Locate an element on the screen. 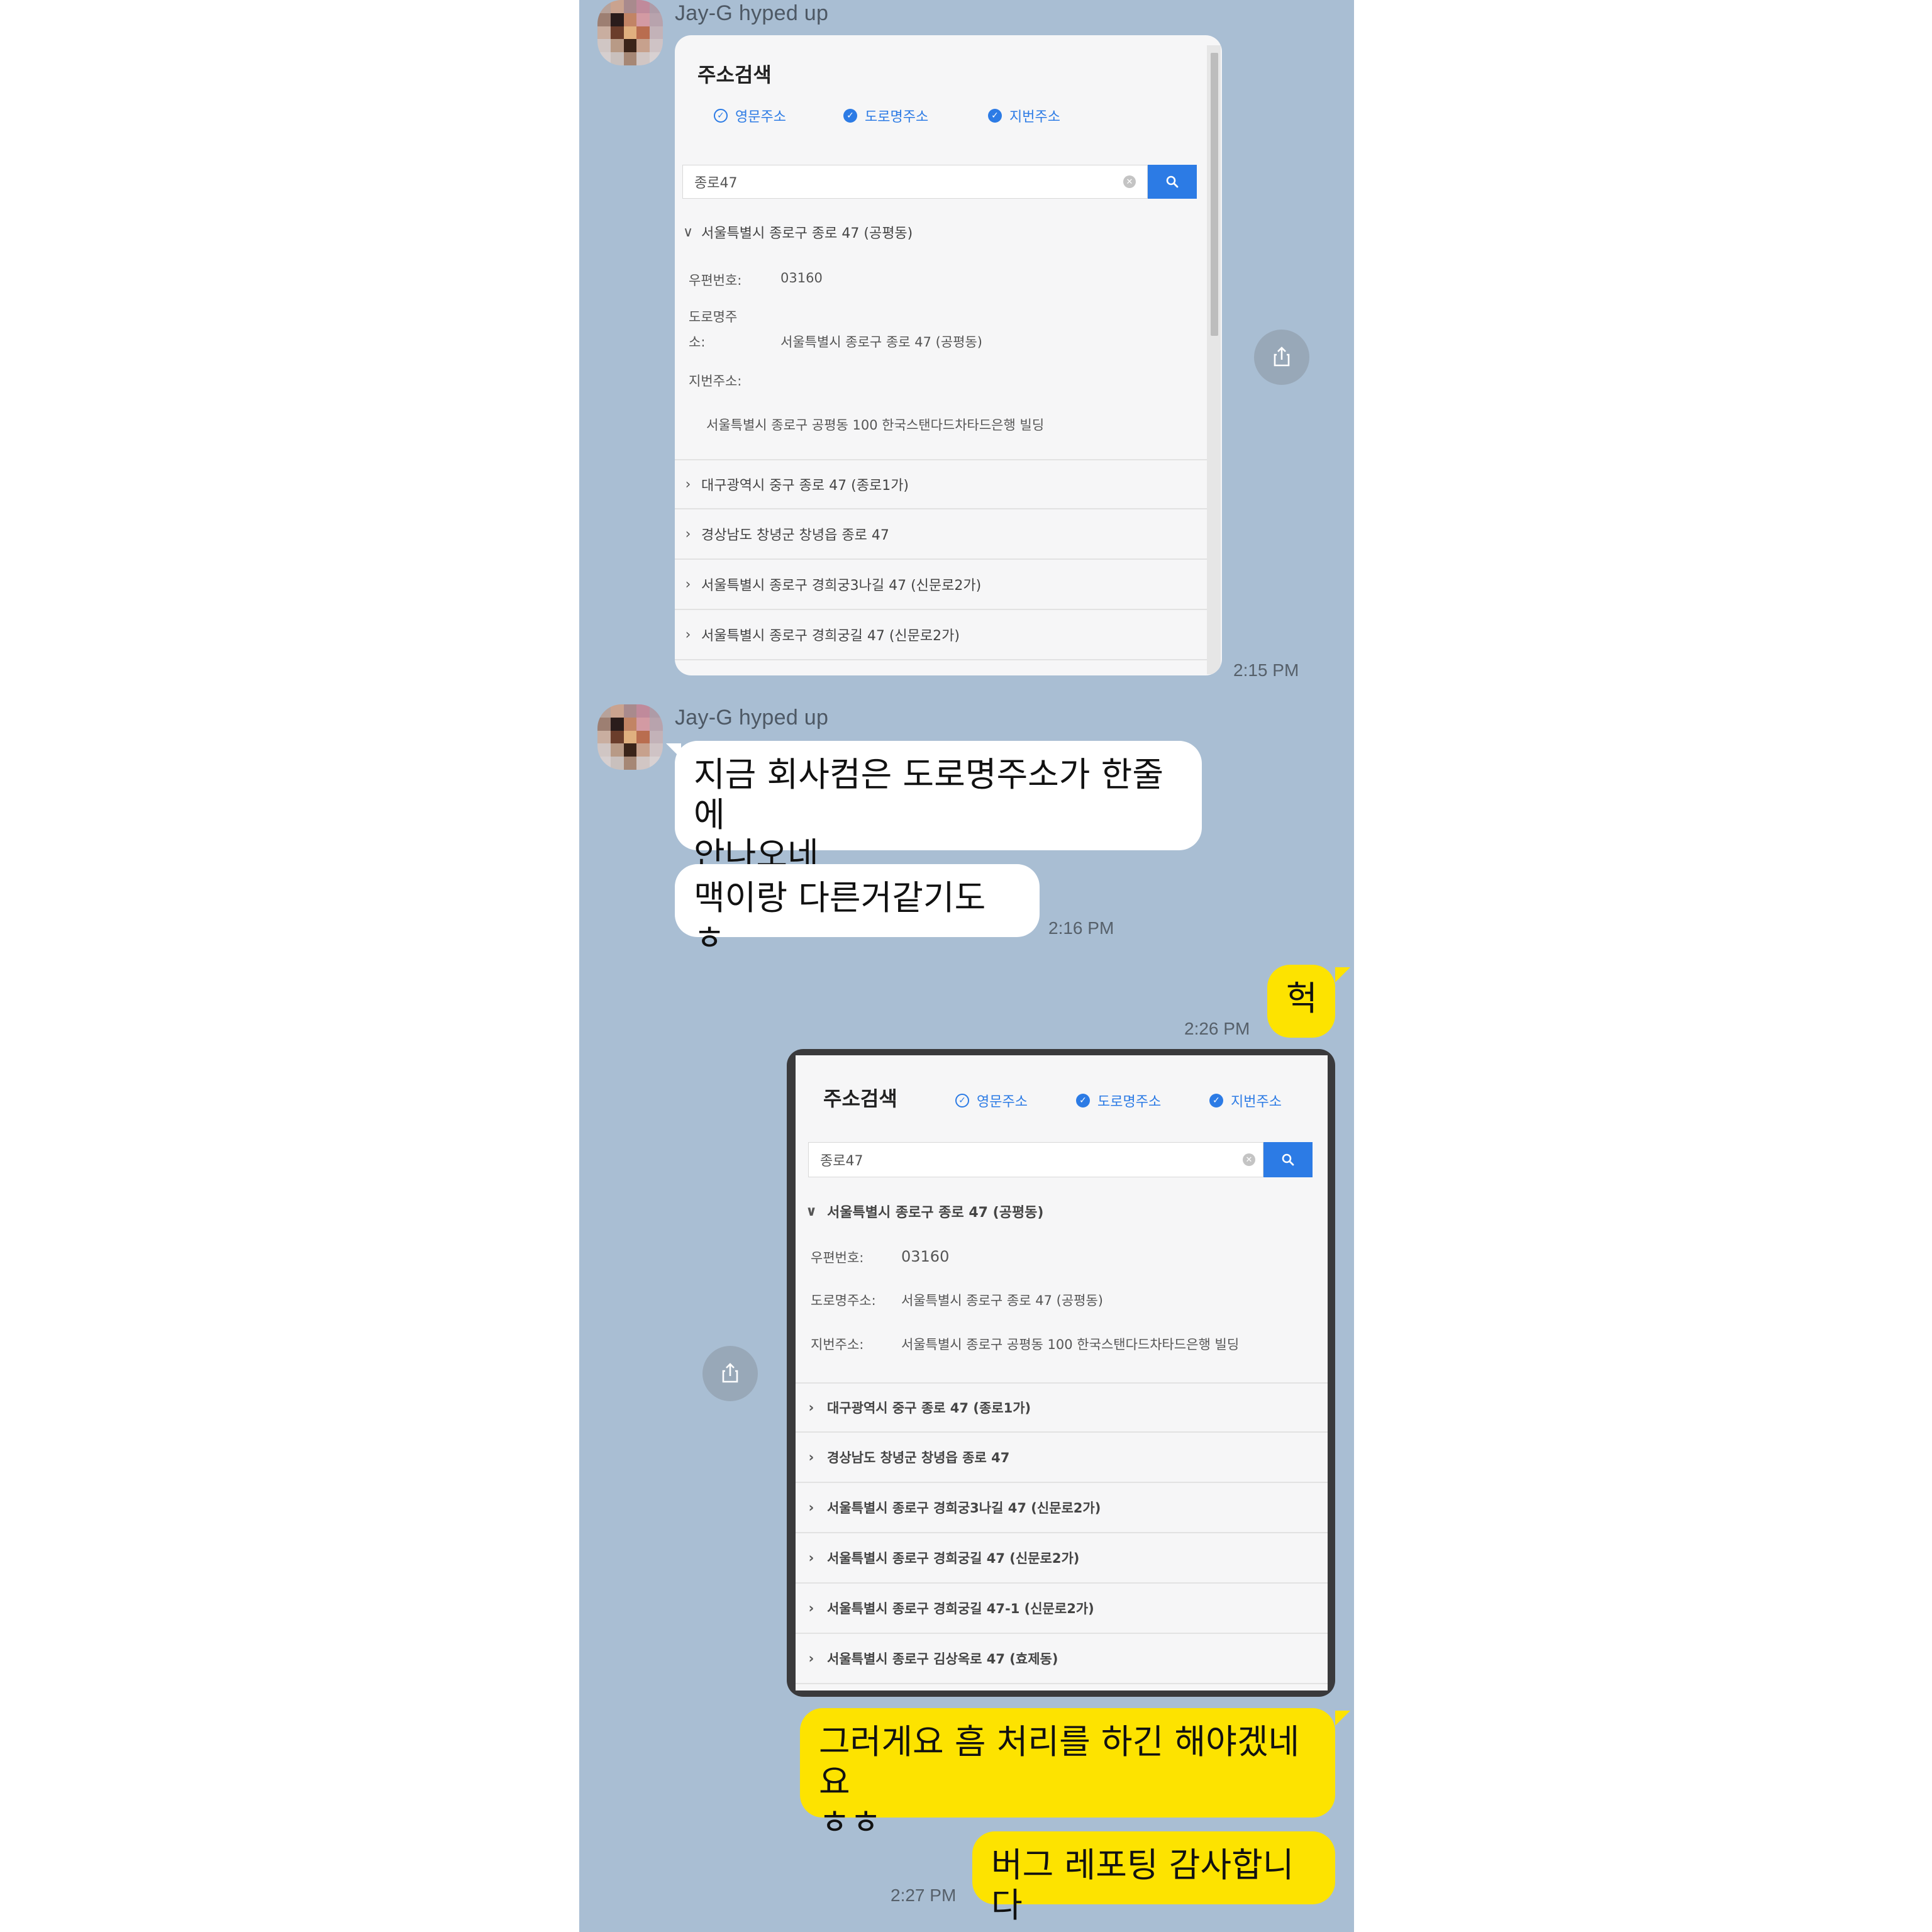 Image resolution: width=1932 pixels, height=1932 pixels. result-row: › 서울특별시 종로구 경희궁길 47-1 (신문로2가) is located at coordinates (1062, 1609).